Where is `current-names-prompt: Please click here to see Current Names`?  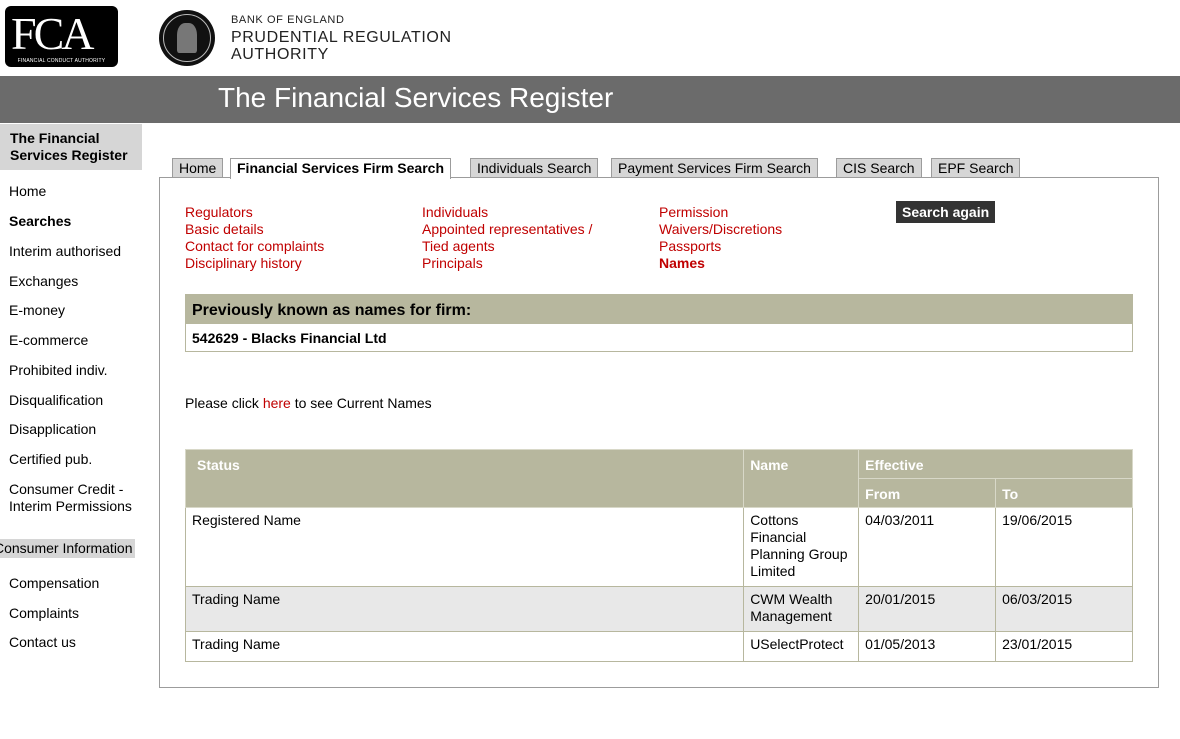
current-names-prompt: Please click here to see Current Names is located at coordinates (308, 403).